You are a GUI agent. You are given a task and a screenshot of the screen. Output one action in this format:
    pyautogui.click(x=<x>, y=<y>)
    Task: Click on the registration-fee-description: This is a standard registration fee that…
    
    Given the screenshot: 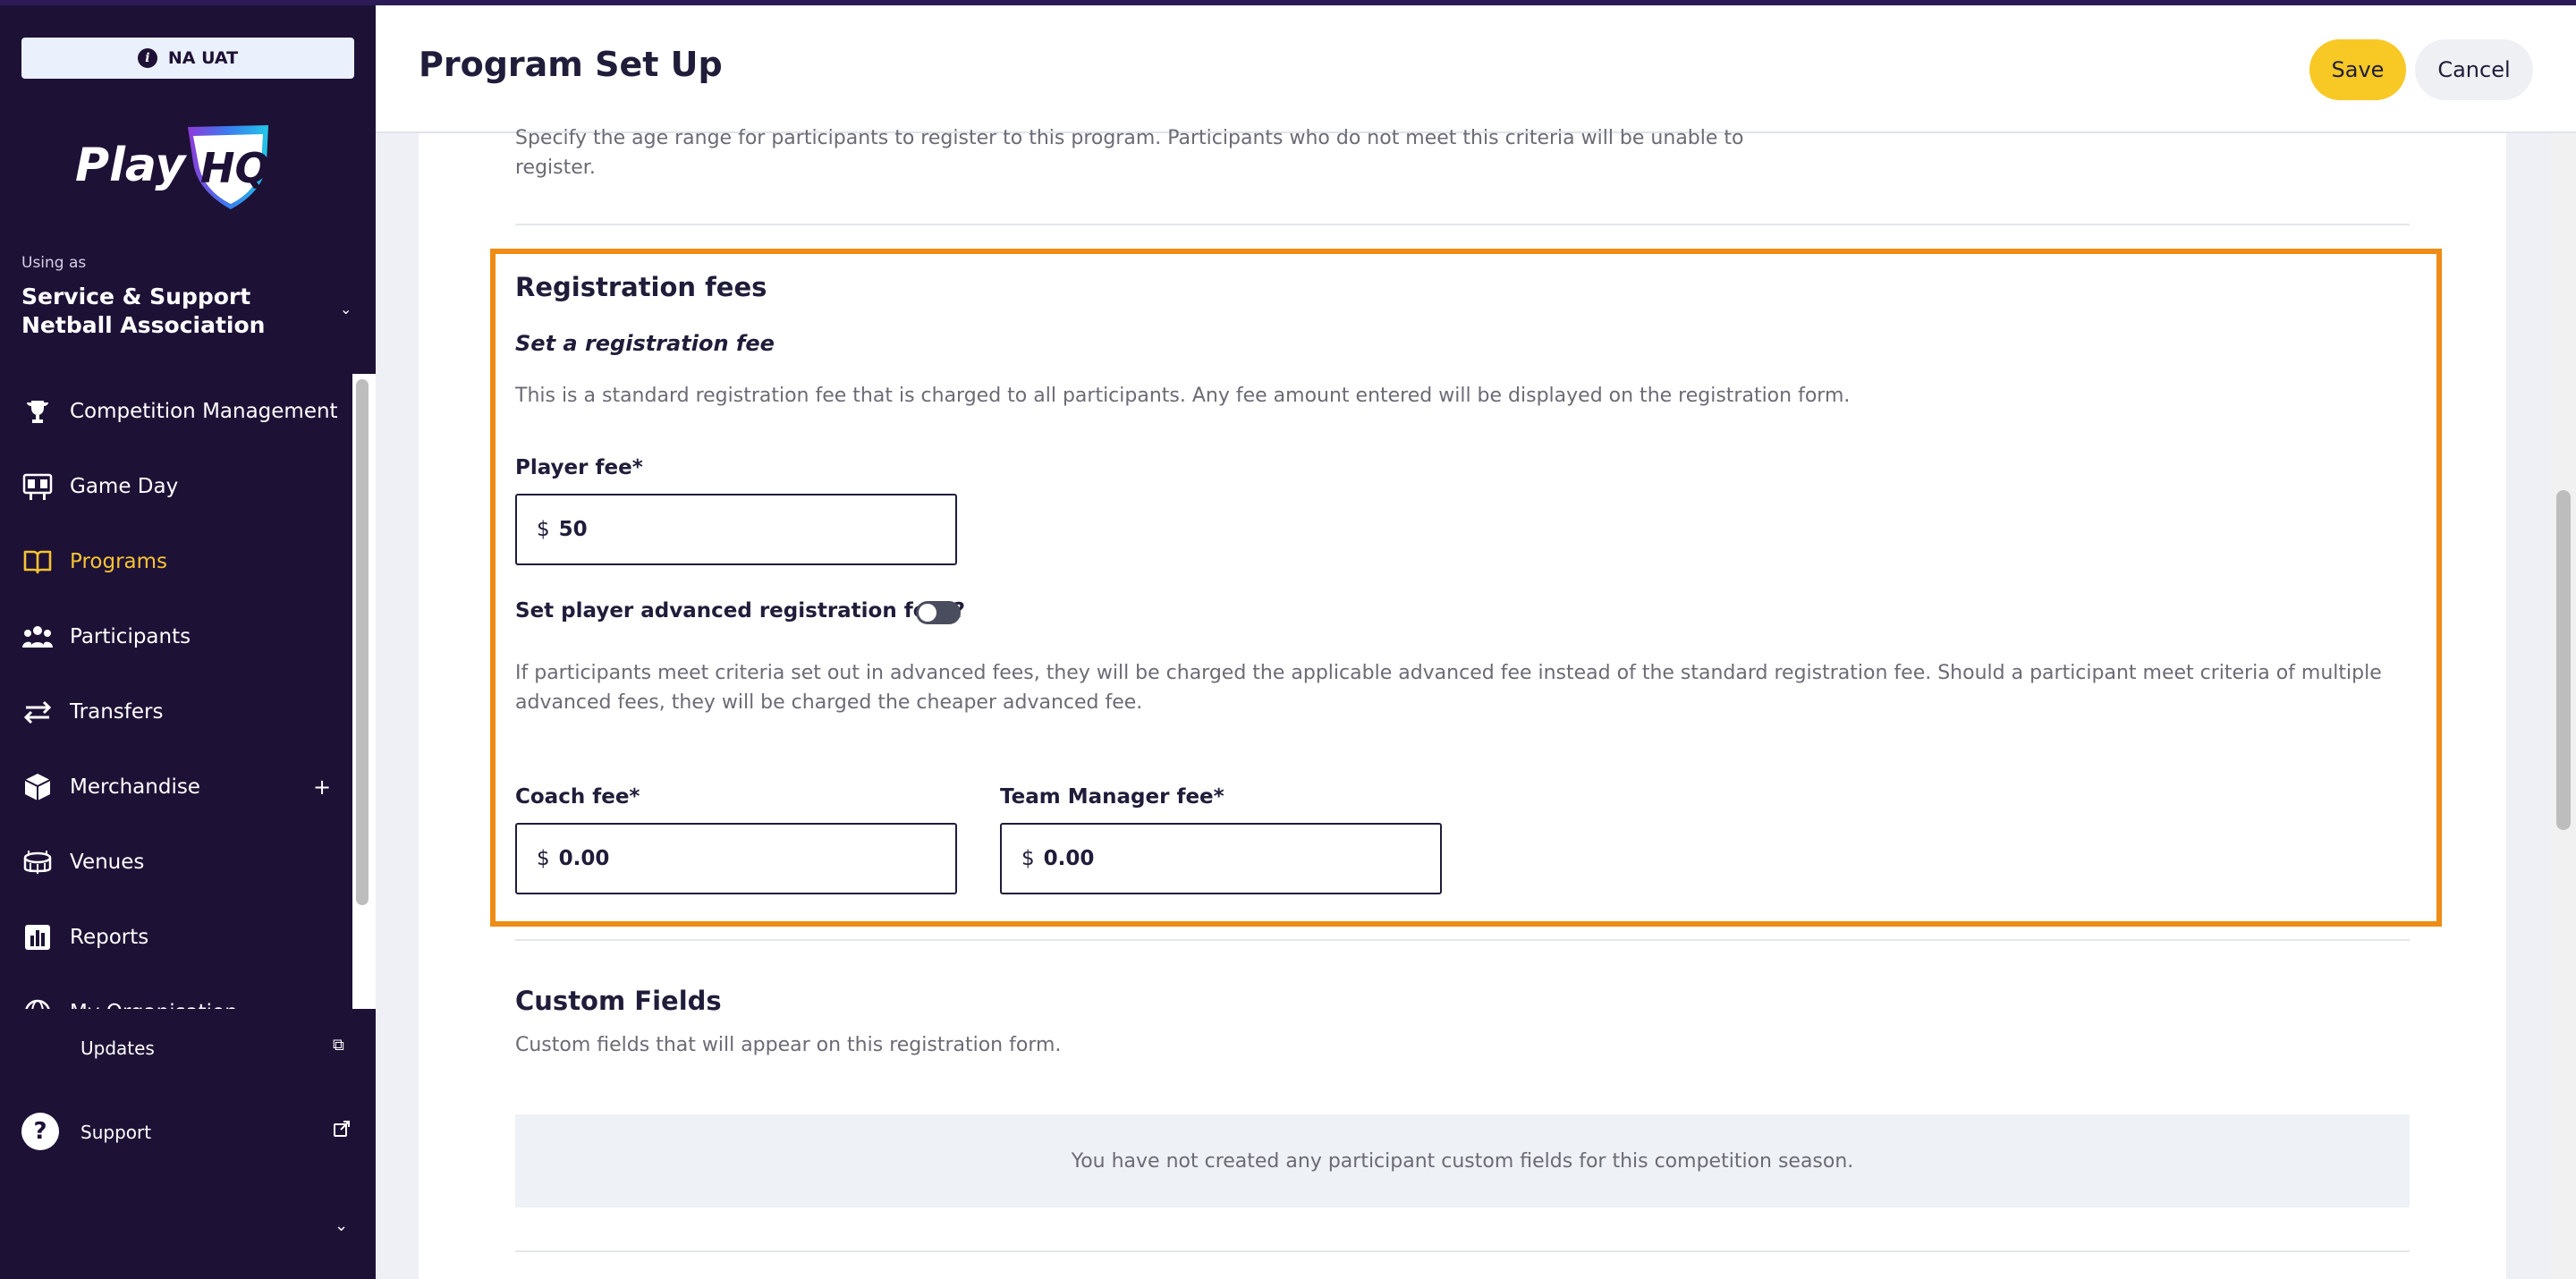 What is the action you would take?
    pyautogui.click(x=1183, y=396)
    